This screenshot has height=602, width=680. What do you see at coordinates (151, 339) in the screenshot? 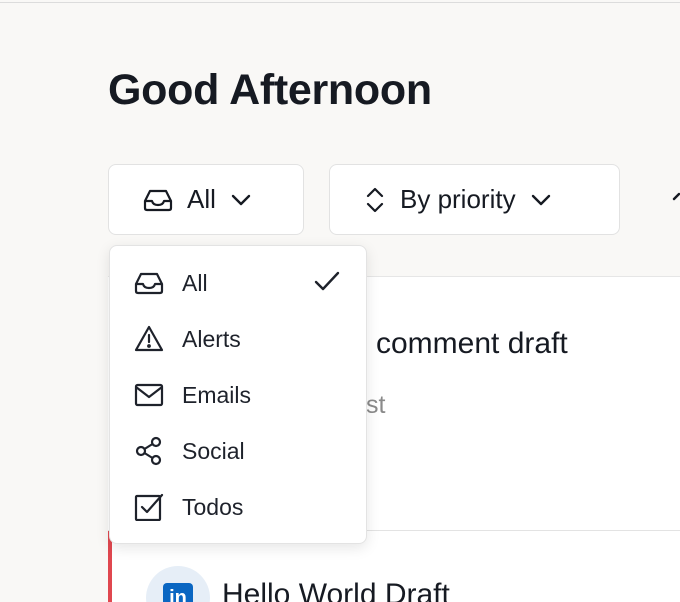
I see `alert-triangle-icon` at bounding box center [151, 339].